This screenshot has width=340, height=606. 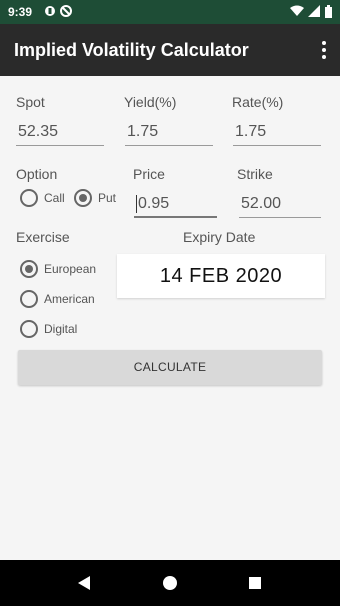 What do you see at coordinates (149, 174) in the screenshot?
I see `price-label: Price` at bounding box center [149, 174].